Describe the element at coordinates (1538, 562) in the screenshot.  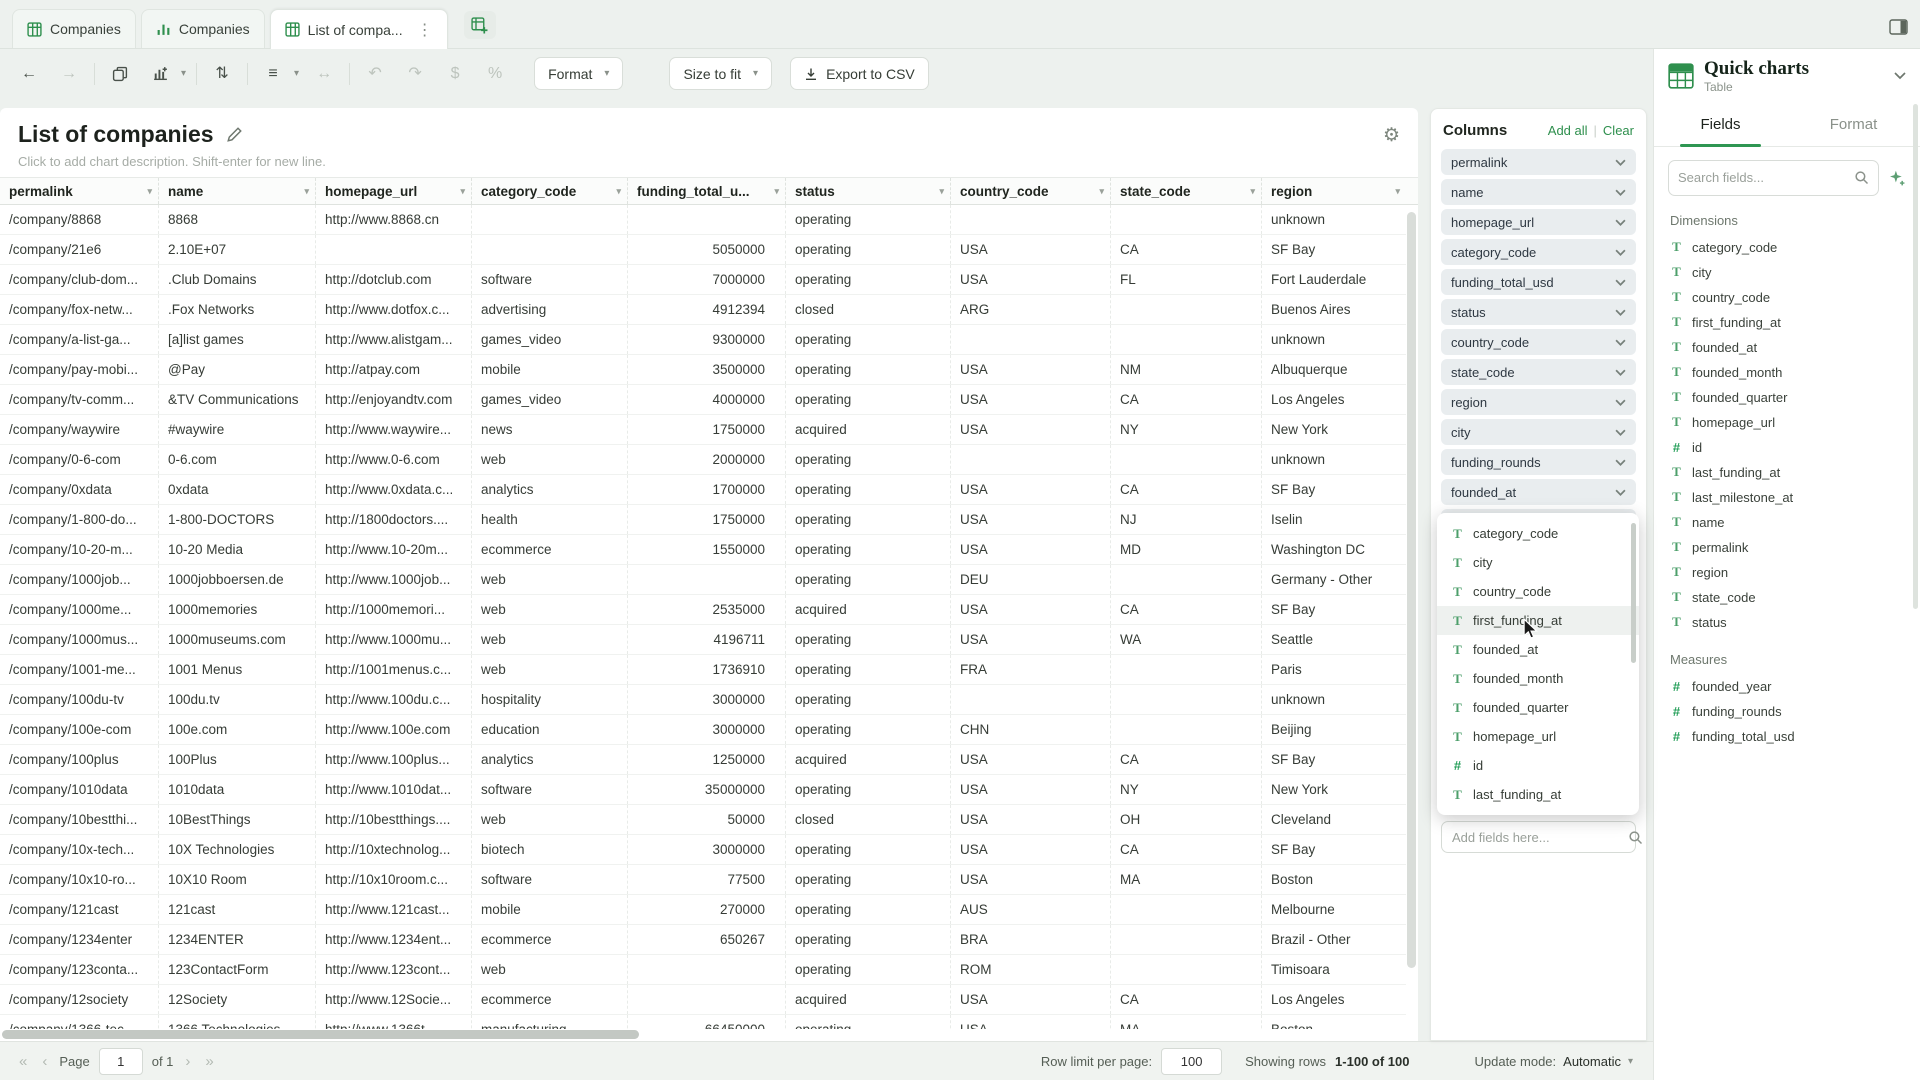
I see `dropdown-field-item: T city` at that location.